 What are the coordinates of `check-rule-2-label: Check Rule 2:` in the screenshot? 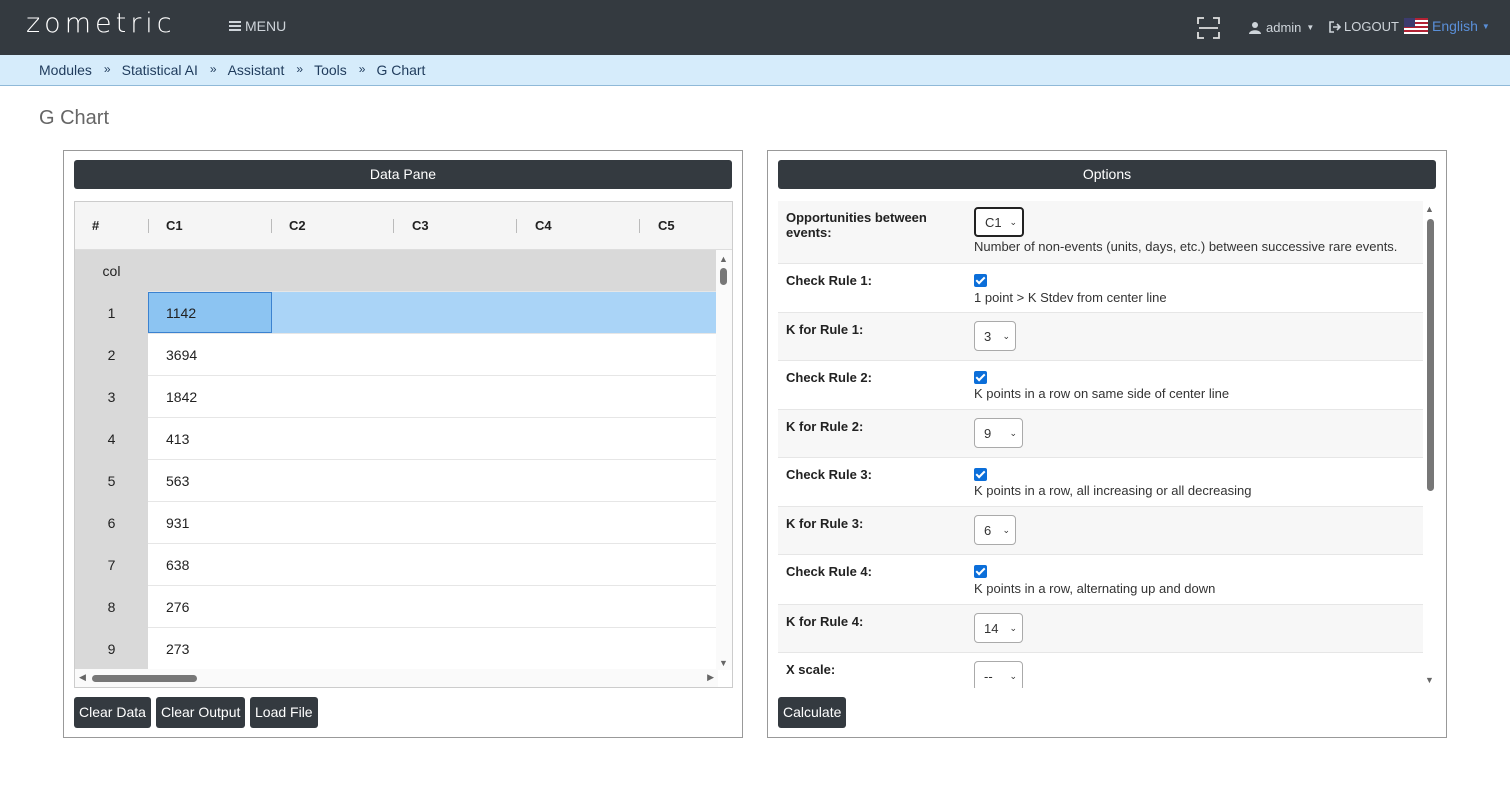 It's located at (829, 377).